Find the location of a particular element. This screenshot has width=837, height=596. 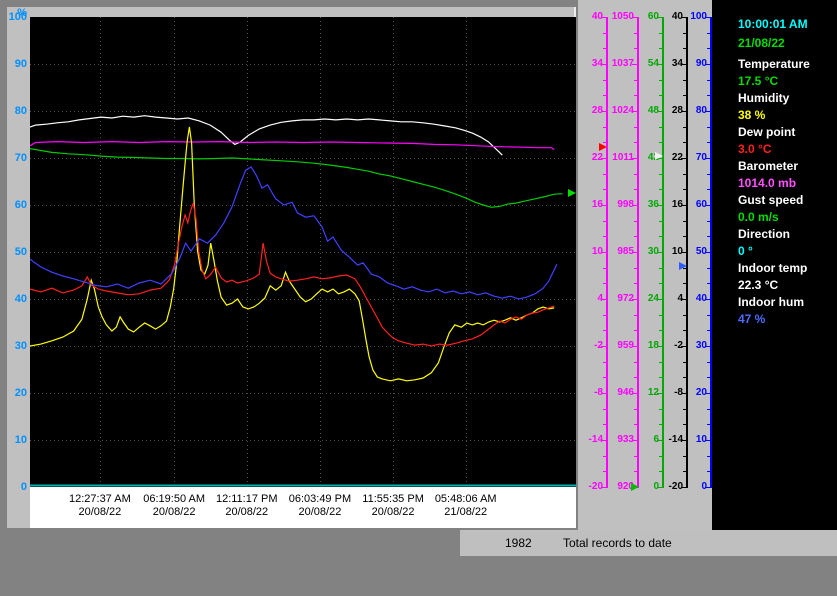

reading-label: Indoor temp is located at coordinates (773, 268).